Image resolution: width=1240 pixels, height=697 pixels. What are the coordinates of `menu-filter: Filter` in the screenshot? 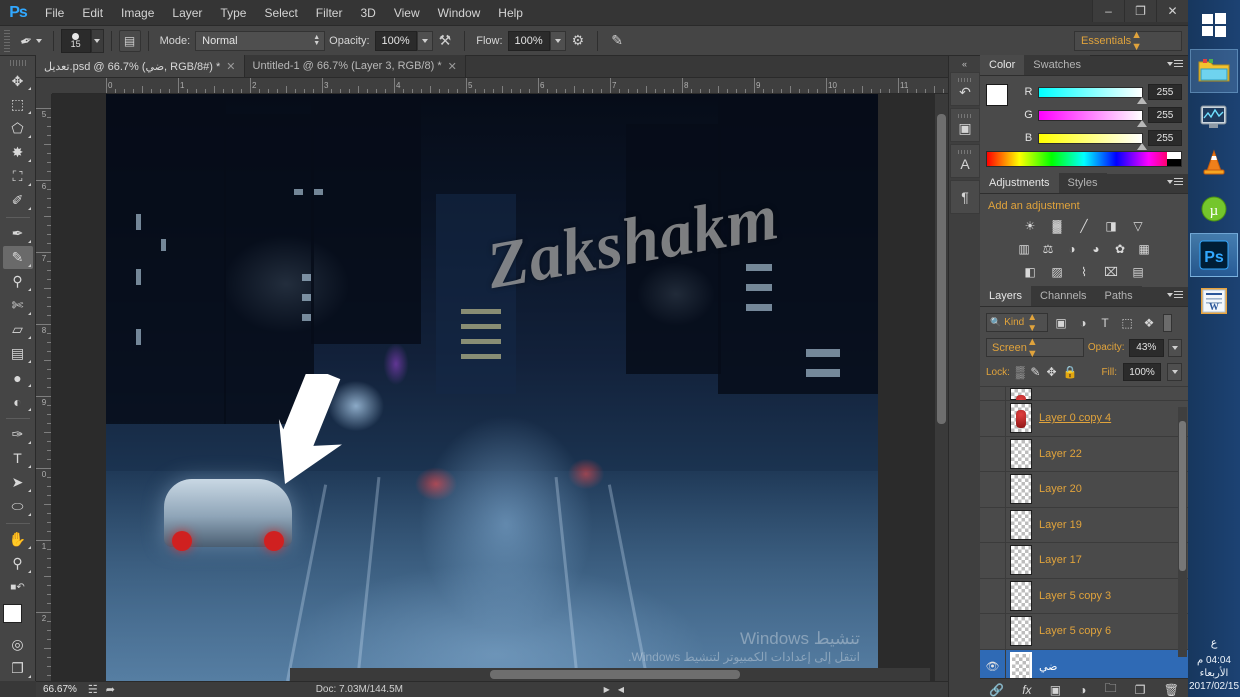 It's located at (329, 13).